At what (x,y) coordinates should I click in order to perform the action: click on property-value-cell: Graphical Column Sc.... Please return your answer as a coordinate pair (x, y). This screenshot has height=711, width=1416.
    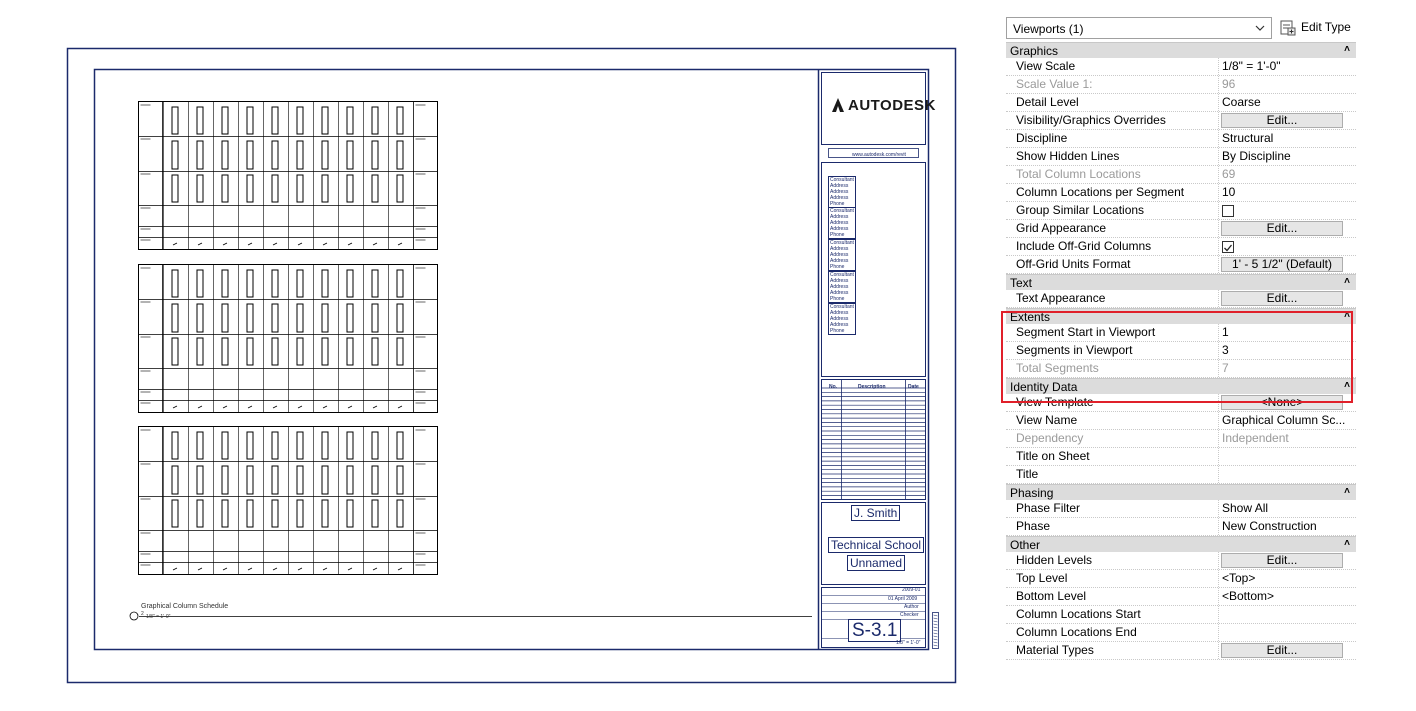
    Looking at the image, I should click on (1286, 420).